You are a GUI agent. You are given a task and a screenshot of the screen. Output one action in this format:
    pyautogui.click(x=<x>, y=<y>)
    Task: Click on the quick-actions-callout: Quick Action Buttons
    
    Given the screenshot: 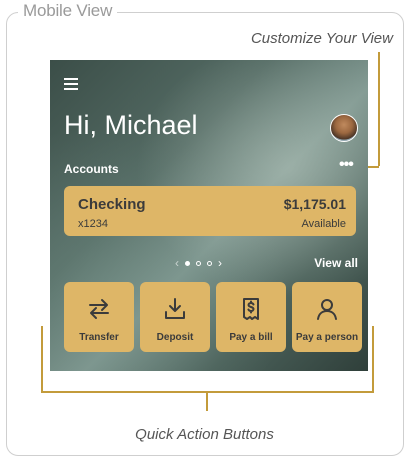 What is the action you would take?
    pyautogui.click(x=204, y=434)
    